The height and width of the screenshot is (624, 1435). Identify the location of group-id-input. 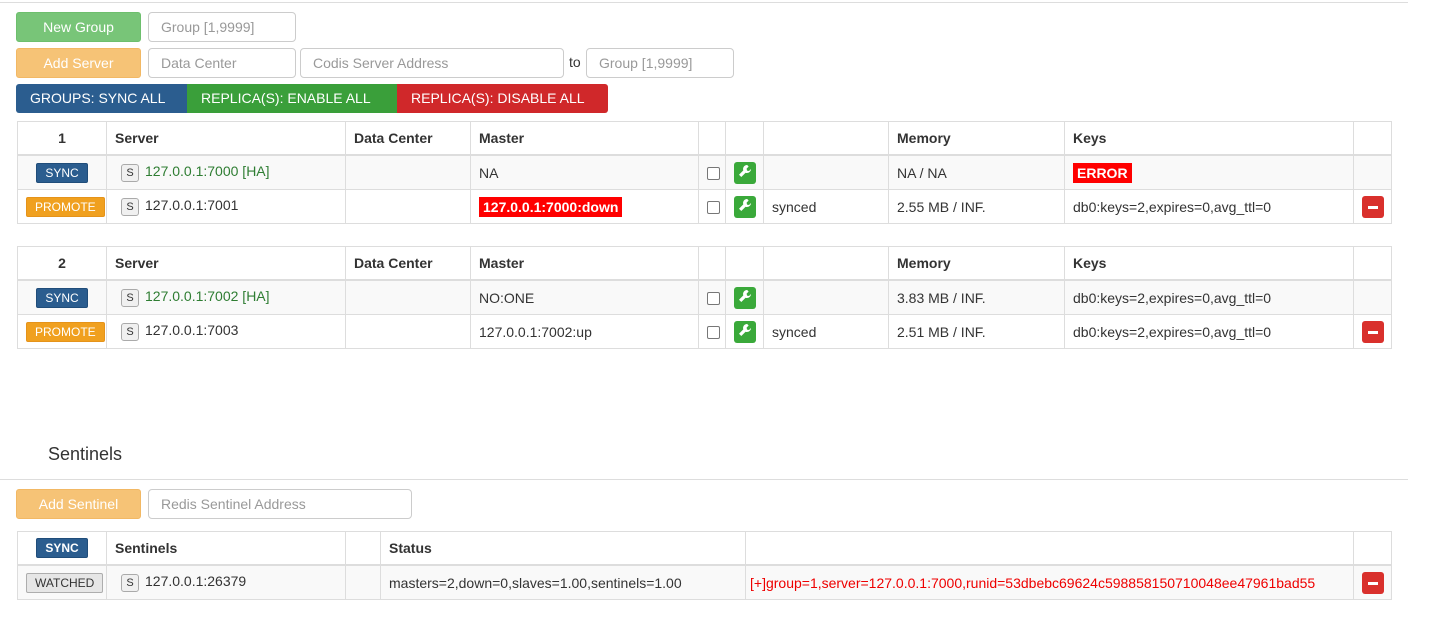
(222, 27).